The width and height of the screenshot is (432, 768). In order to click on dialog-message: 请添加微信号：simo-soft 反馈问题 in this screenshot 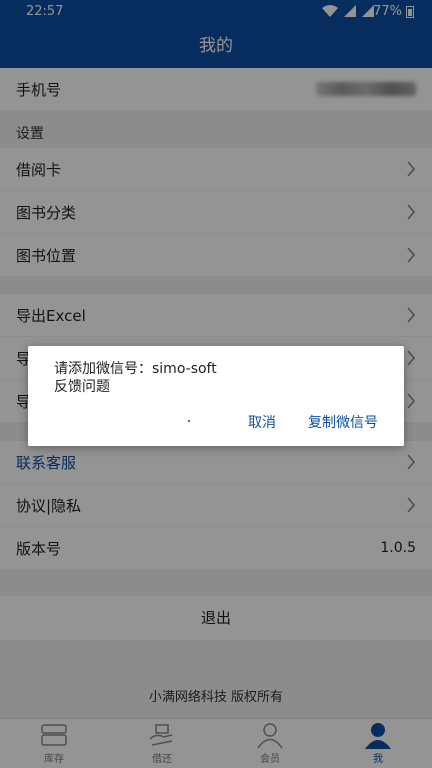, I will do `click(135, 378)`.